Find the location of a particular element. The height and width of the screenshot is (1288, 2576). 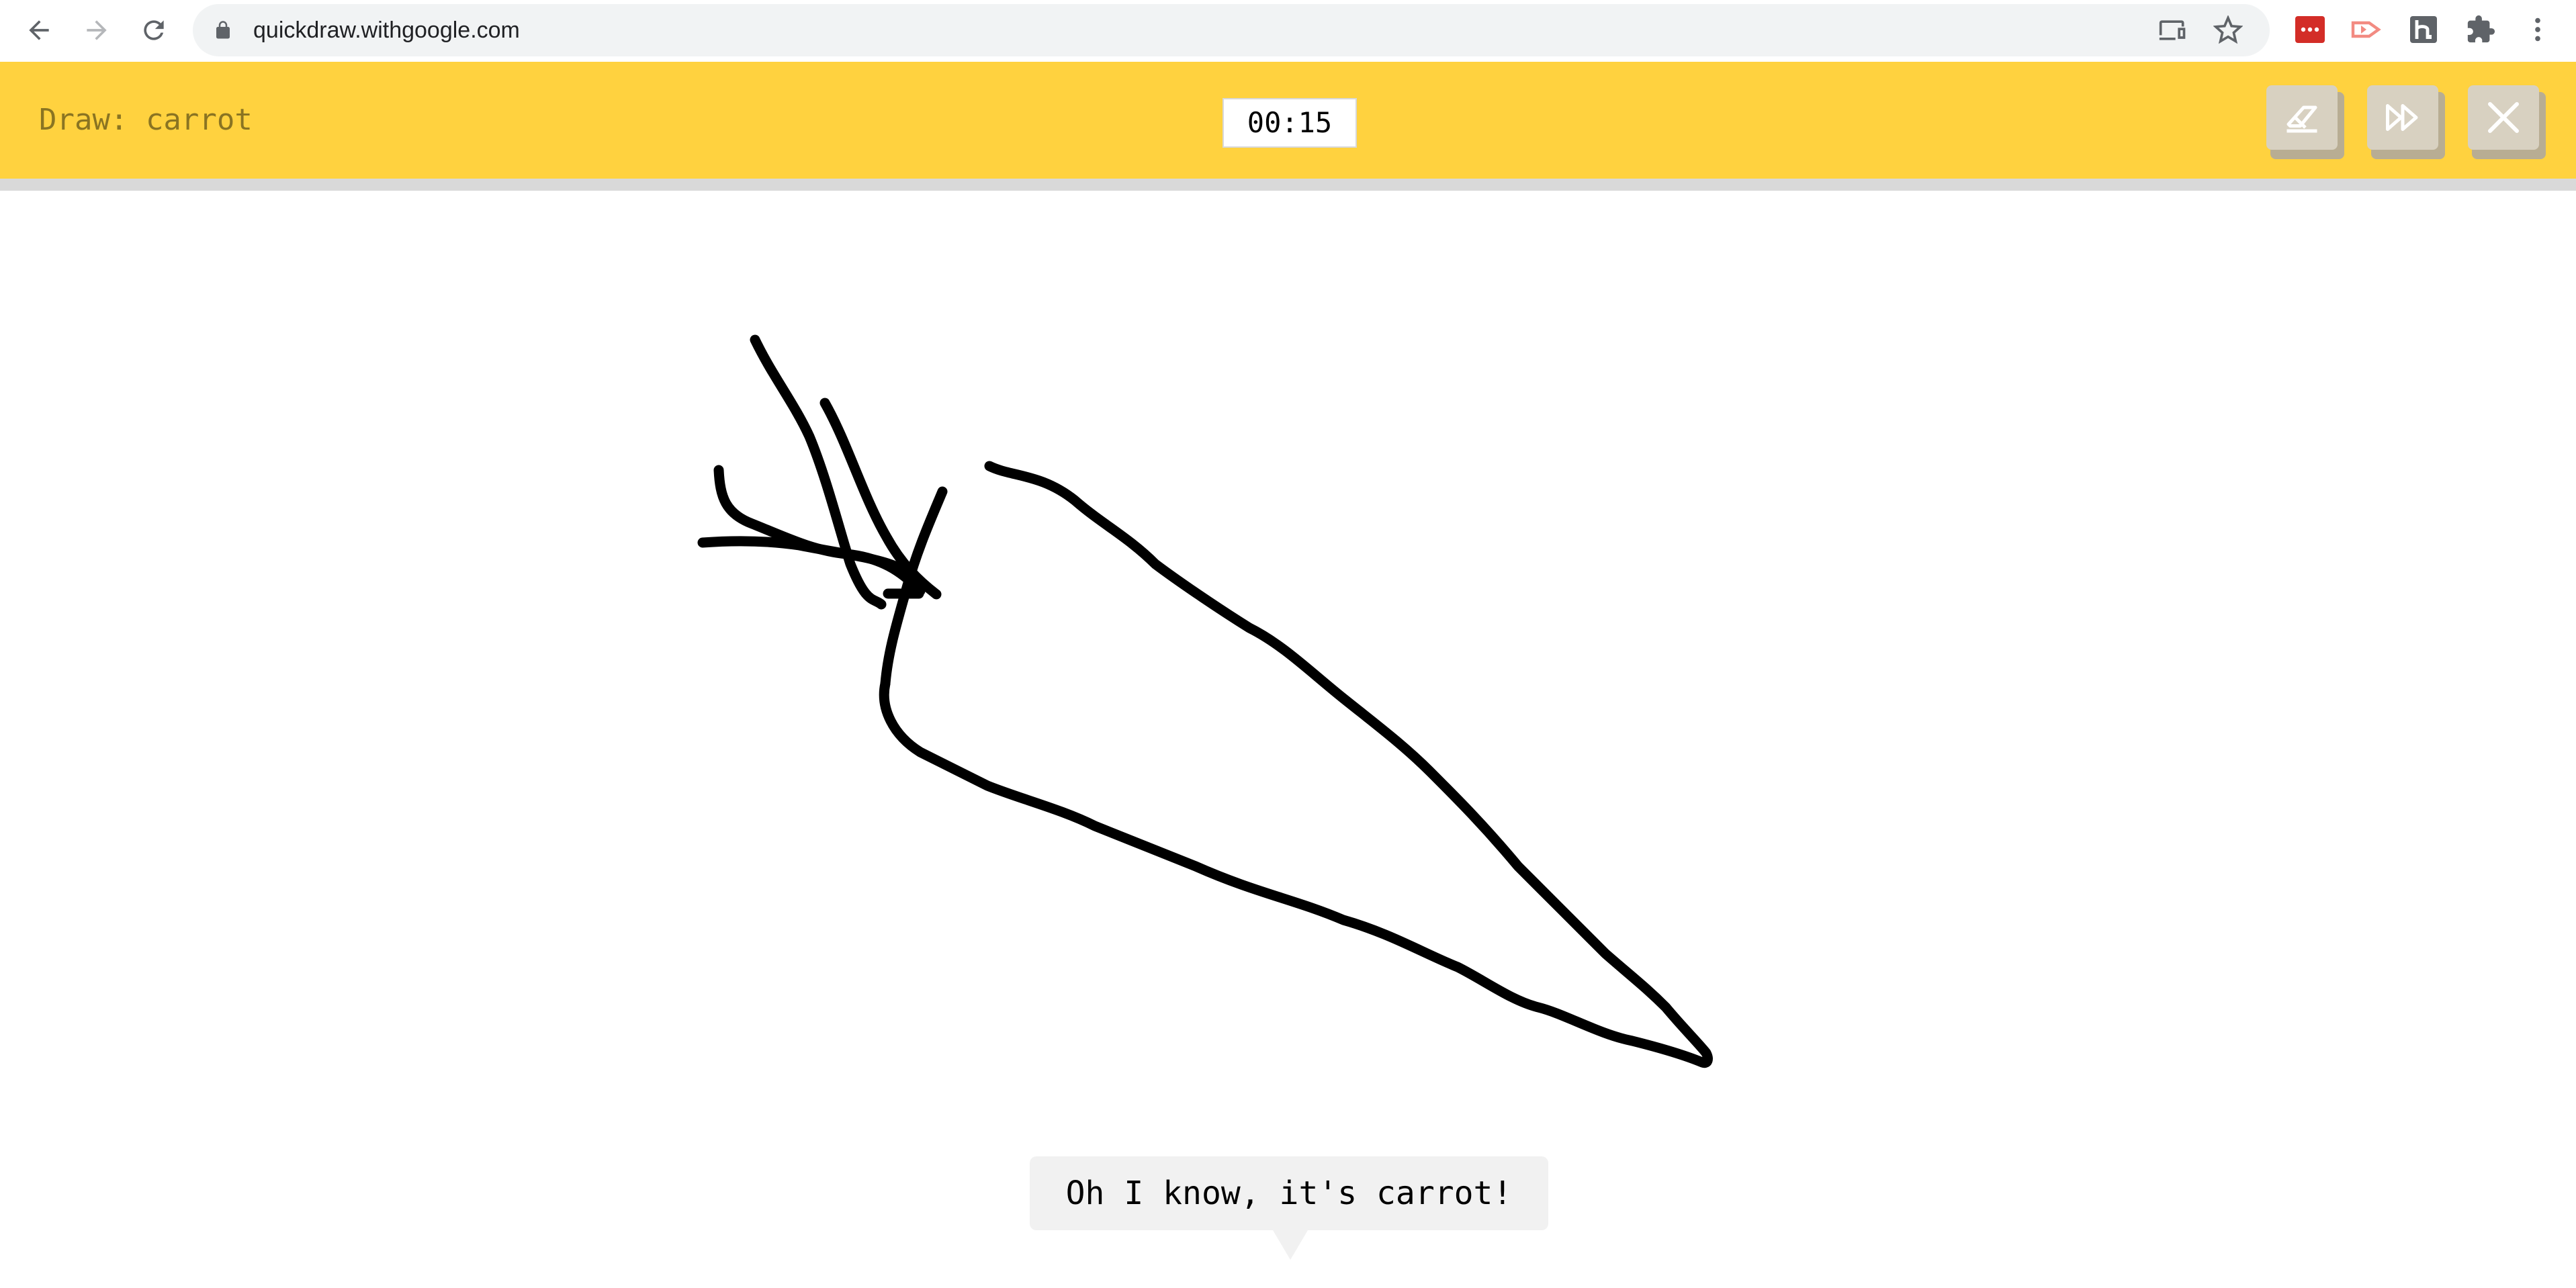

address-bar: quickdraw.withgoogle.com is located at coordinates (1232, 30).